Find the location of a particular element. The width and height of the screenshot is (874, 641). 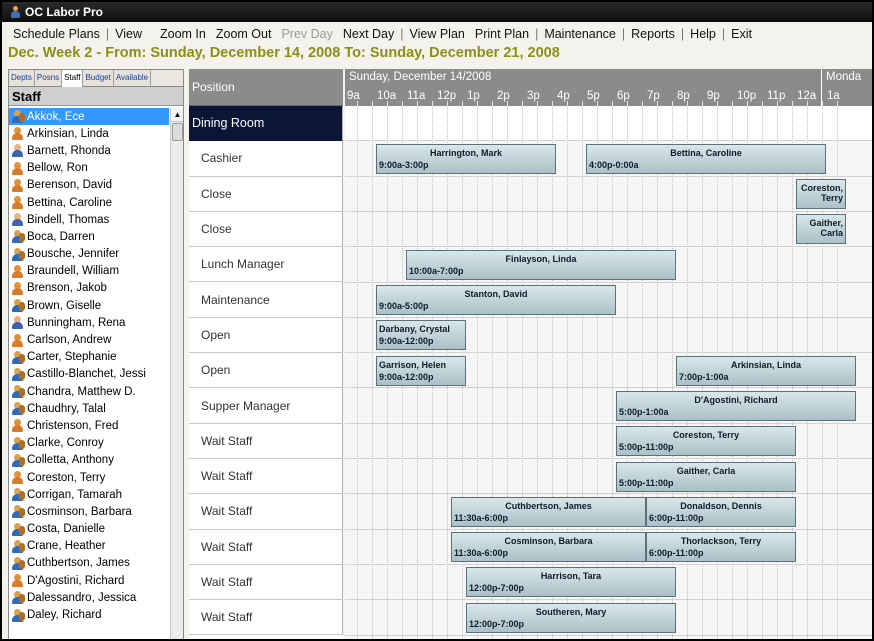

staff-list-item: Bindell, Thomas is located at coordinates (89, 219).